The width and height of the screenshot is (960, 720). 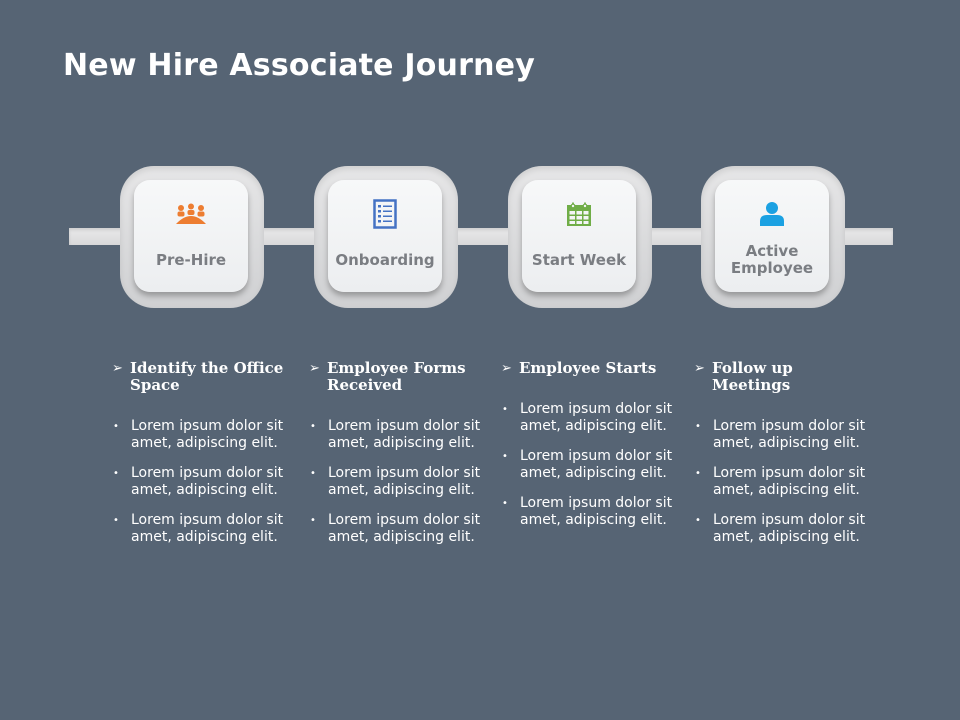 I want to click on step-active-employee: Active Employee, so click(x=773, y=237).